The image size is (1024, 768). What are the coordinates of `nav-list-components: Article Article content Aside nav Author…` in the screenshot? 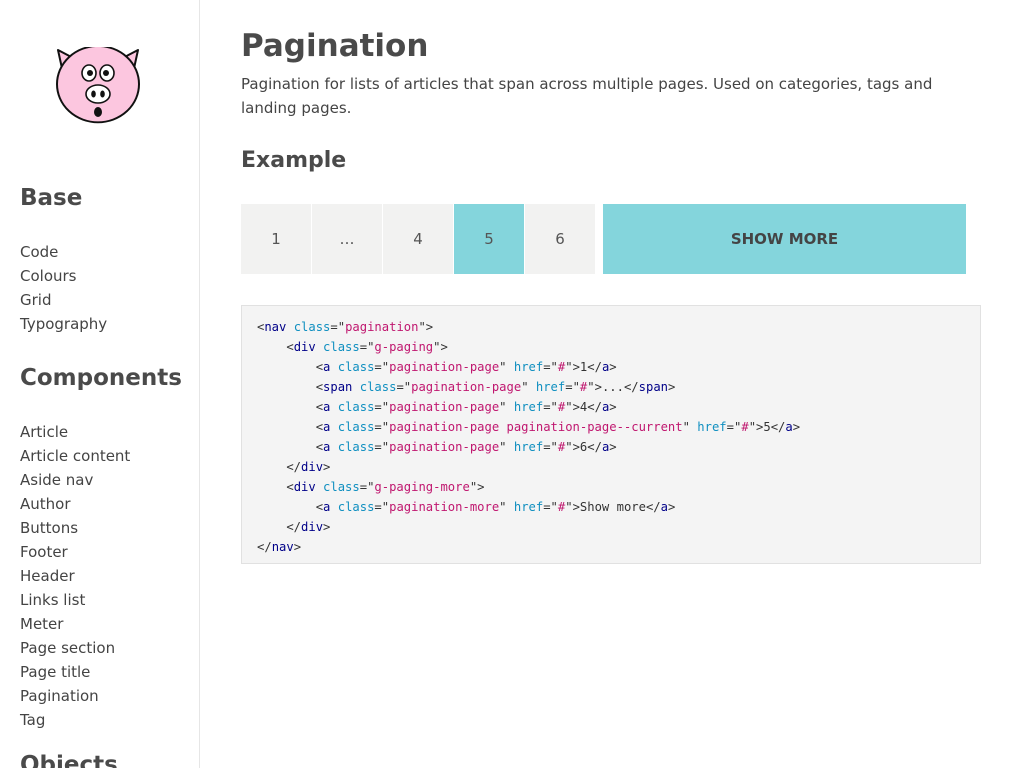 It's located at (75, 576).